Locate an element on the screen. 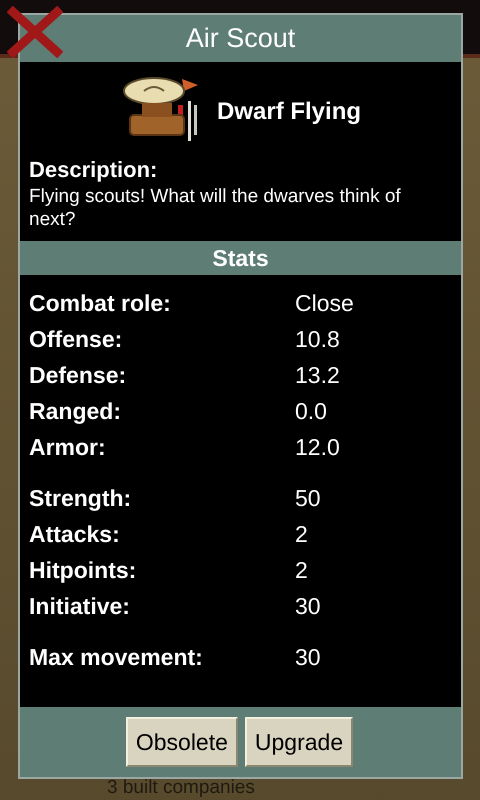  stat-label: Defense: is located at coordinates (78, 375).